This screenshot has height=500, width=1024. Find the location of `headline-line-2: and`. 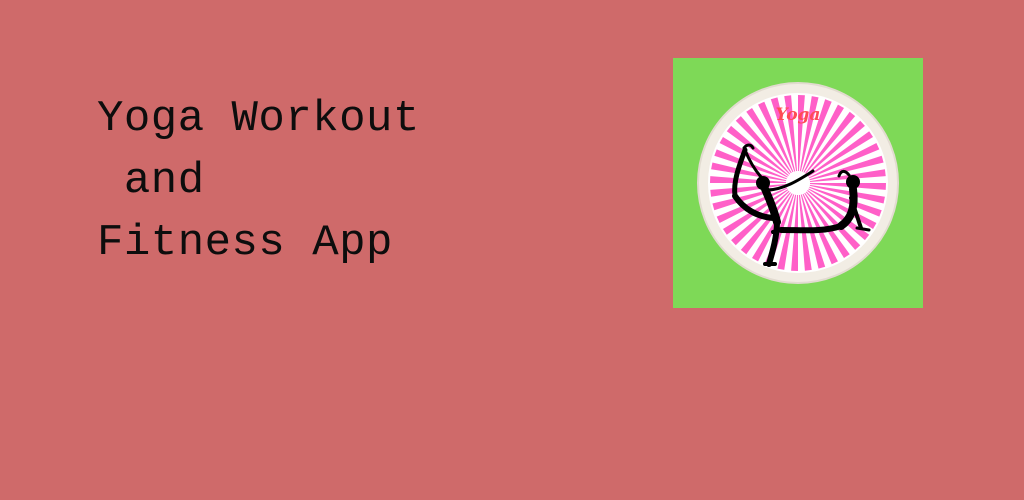

headline-line-2: and is located at coordinates (151, 181).